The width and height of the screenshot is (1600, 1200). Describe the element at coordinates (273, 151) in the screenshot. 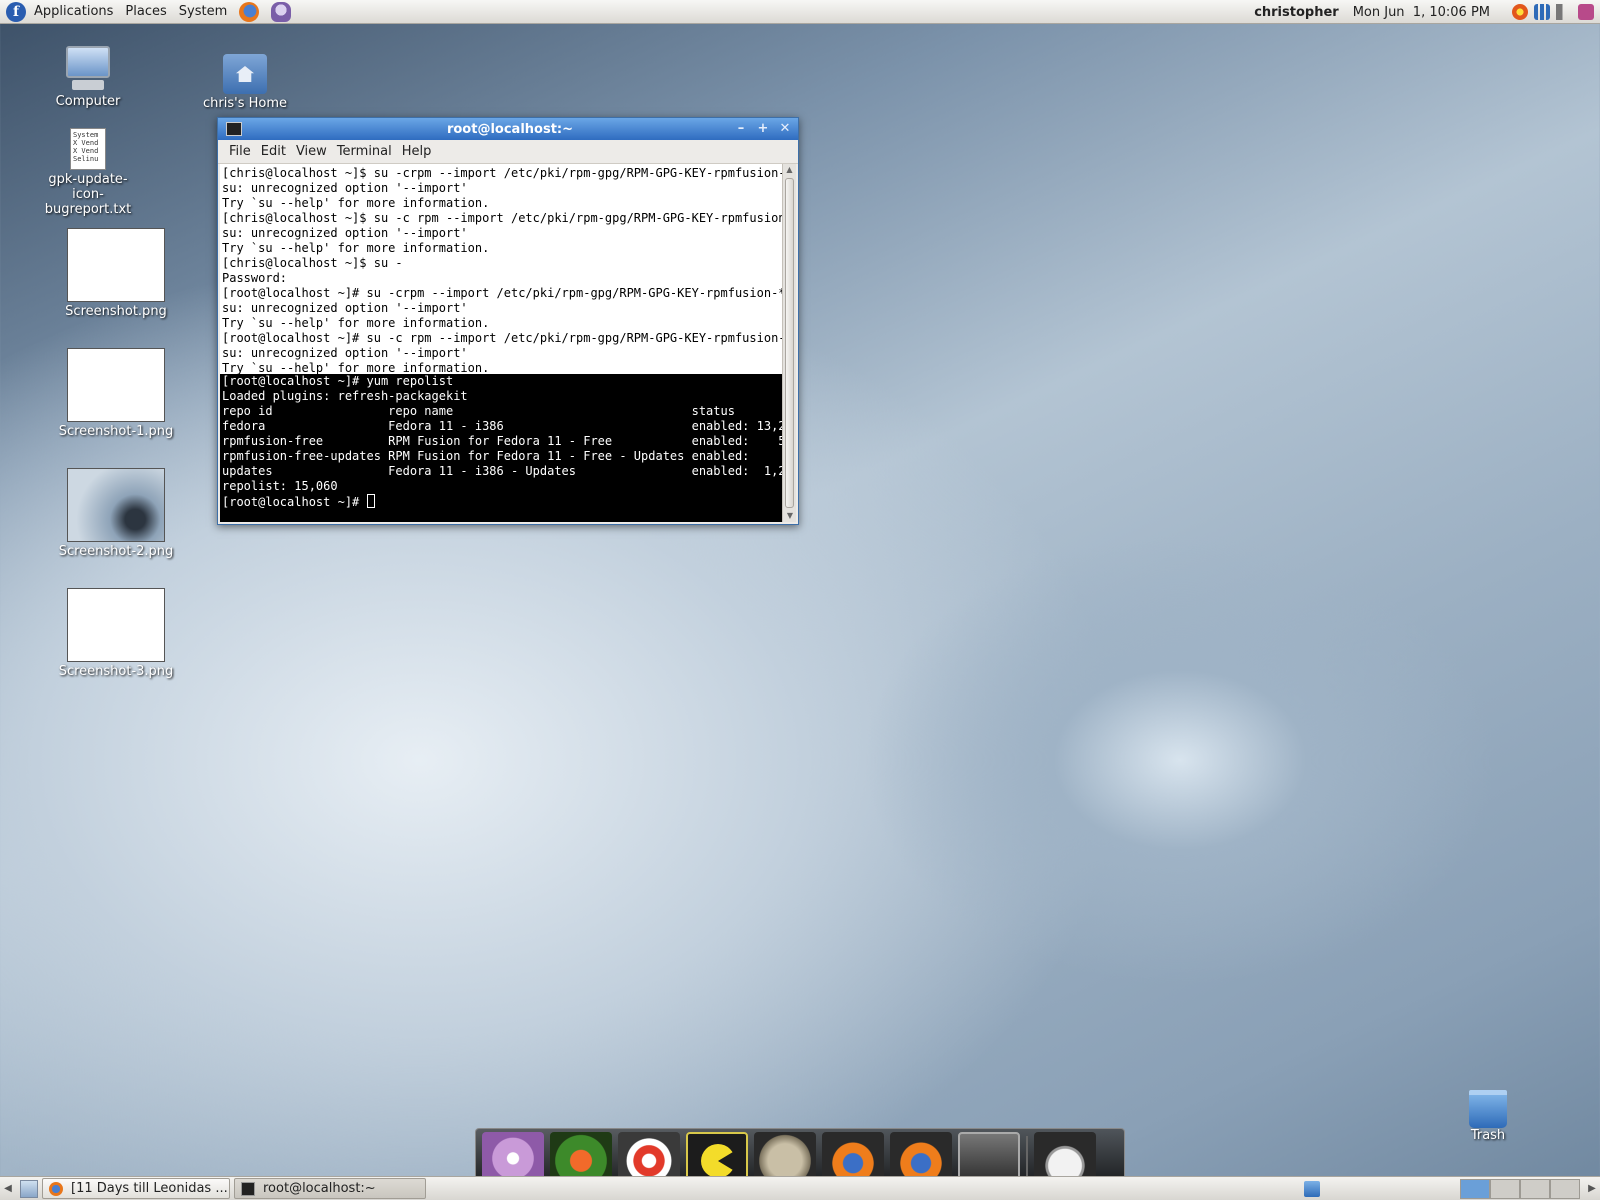

I see `menu-edit: Edit` at that location.